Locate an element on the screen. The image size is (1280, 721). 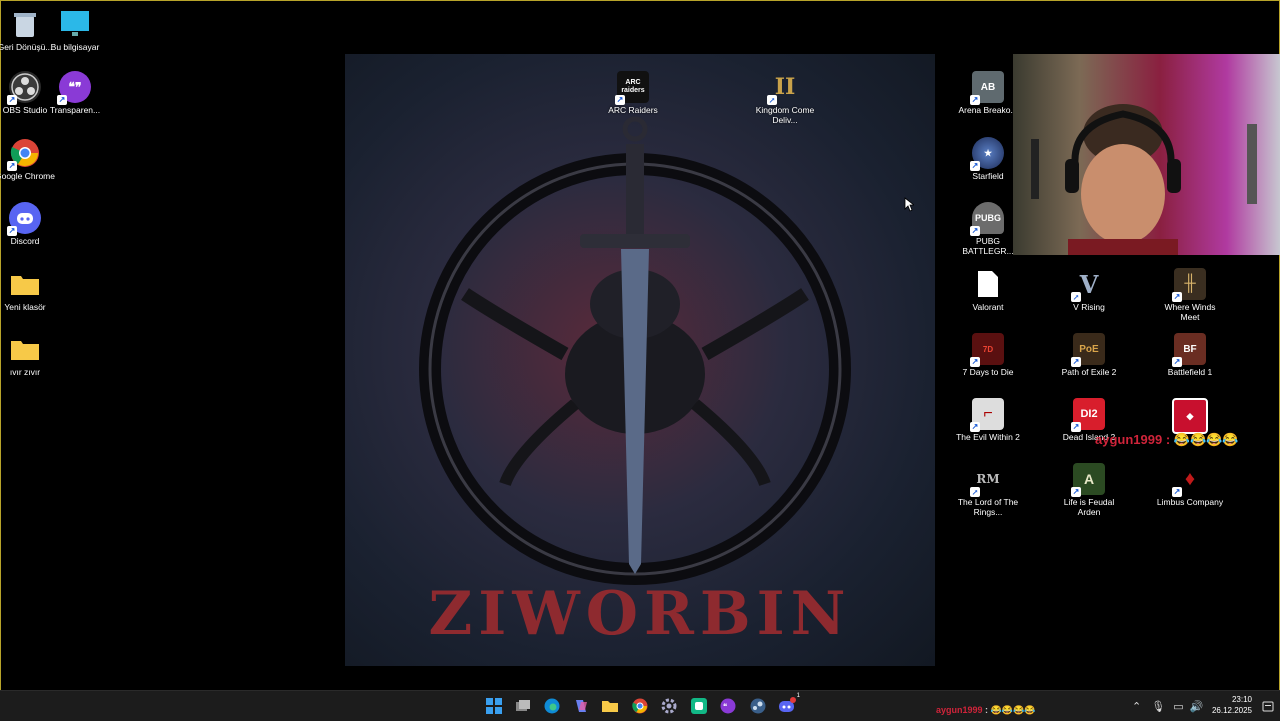
v-rising-shortcut: V ↗ V Rising is located at coordinates (1089, 290).